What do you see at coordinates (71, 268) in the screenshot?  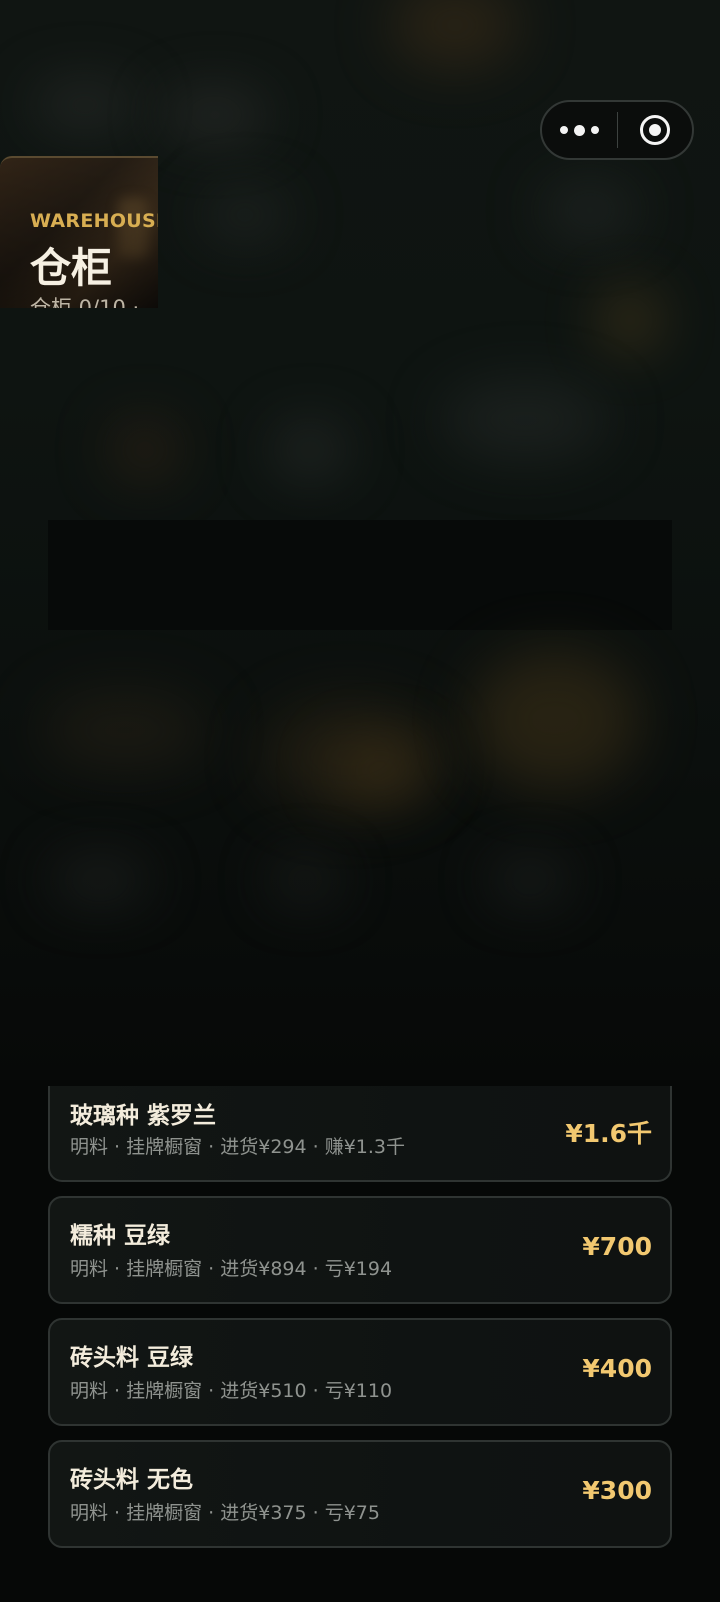 I see `warehouse-title: 仓柜` at bounding box center [71, 268].